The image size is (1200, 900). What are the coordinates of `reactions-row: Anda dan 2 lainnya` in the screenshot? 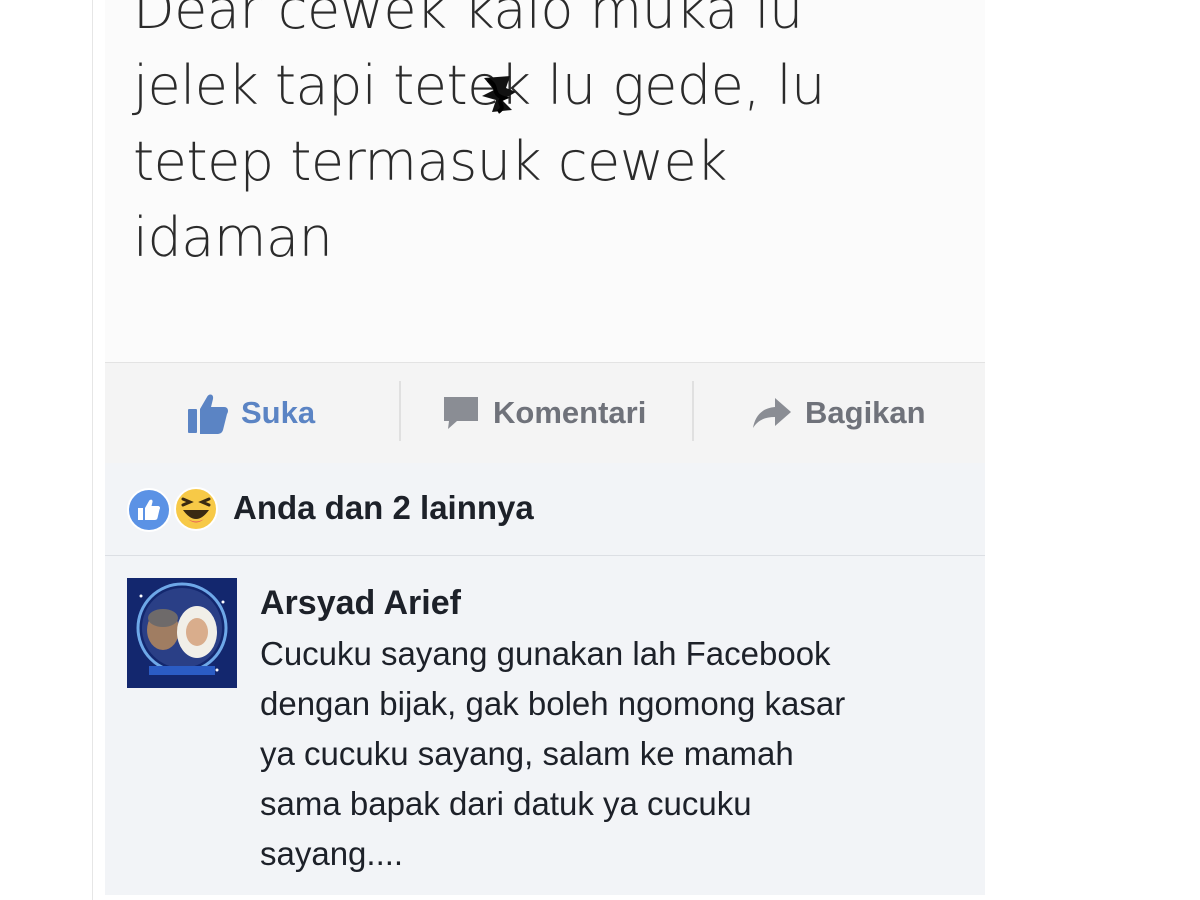 It's located at (545, 509).